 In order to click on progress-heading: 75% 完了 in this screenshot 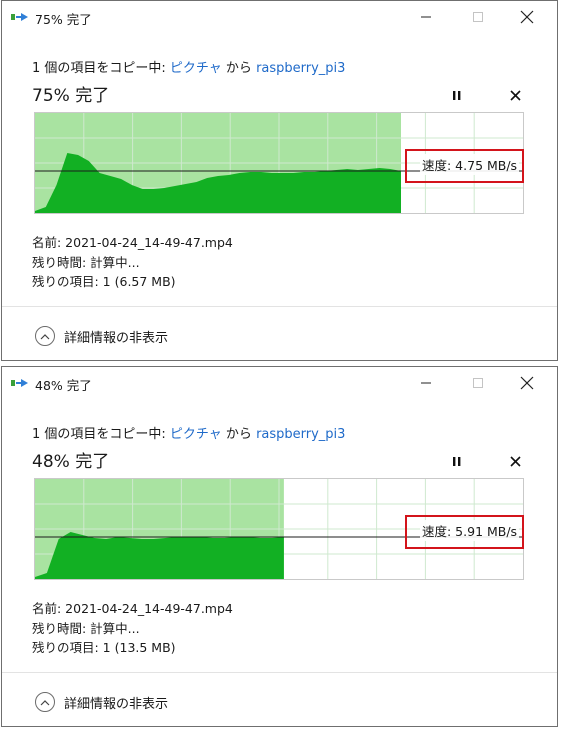, I will do `click(71, 96)`.